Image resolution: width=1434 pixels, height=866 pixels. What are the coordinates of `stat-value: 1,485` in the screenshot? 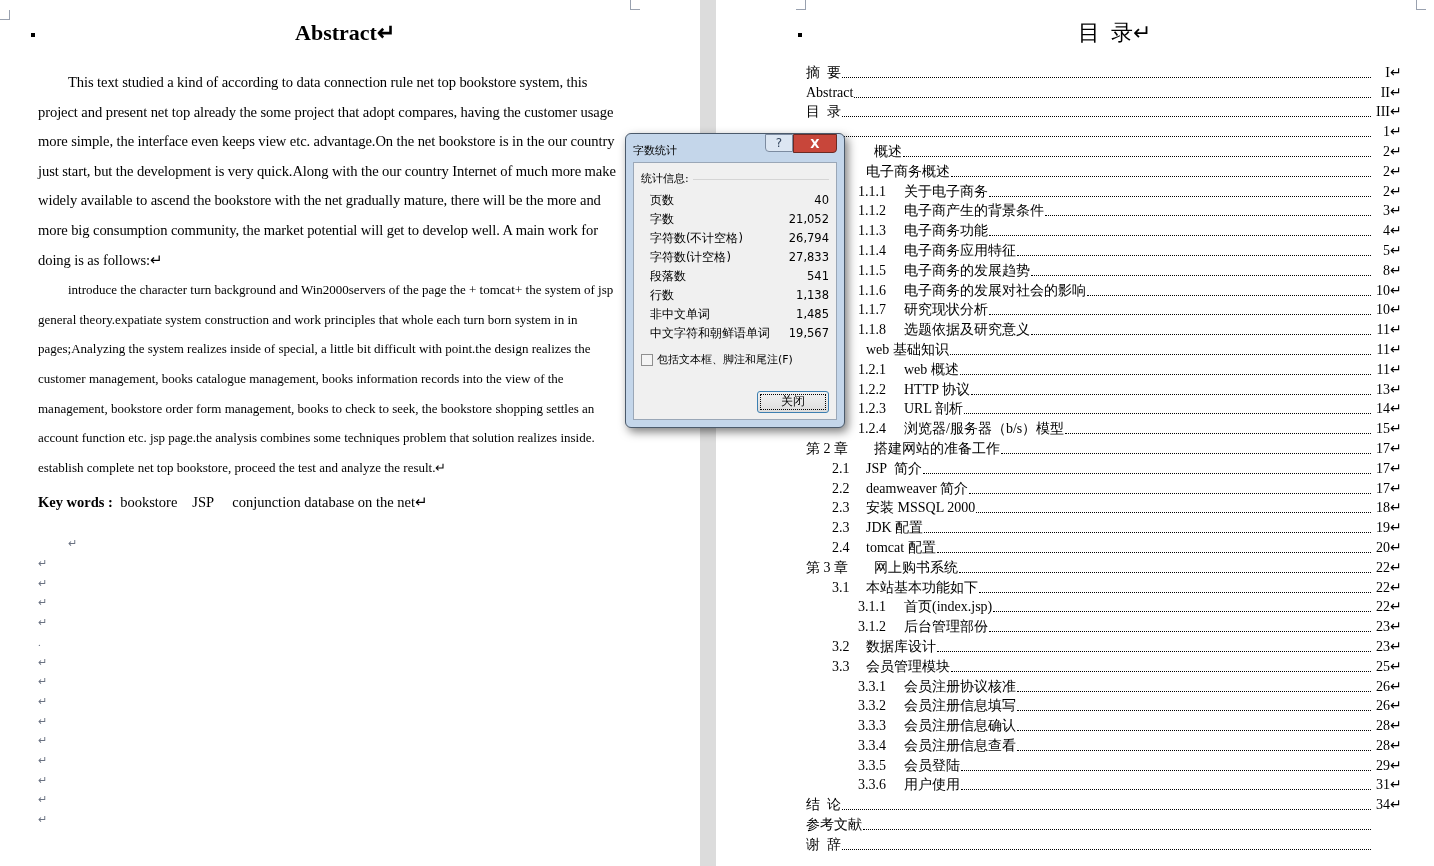 It's located at (812, 315).